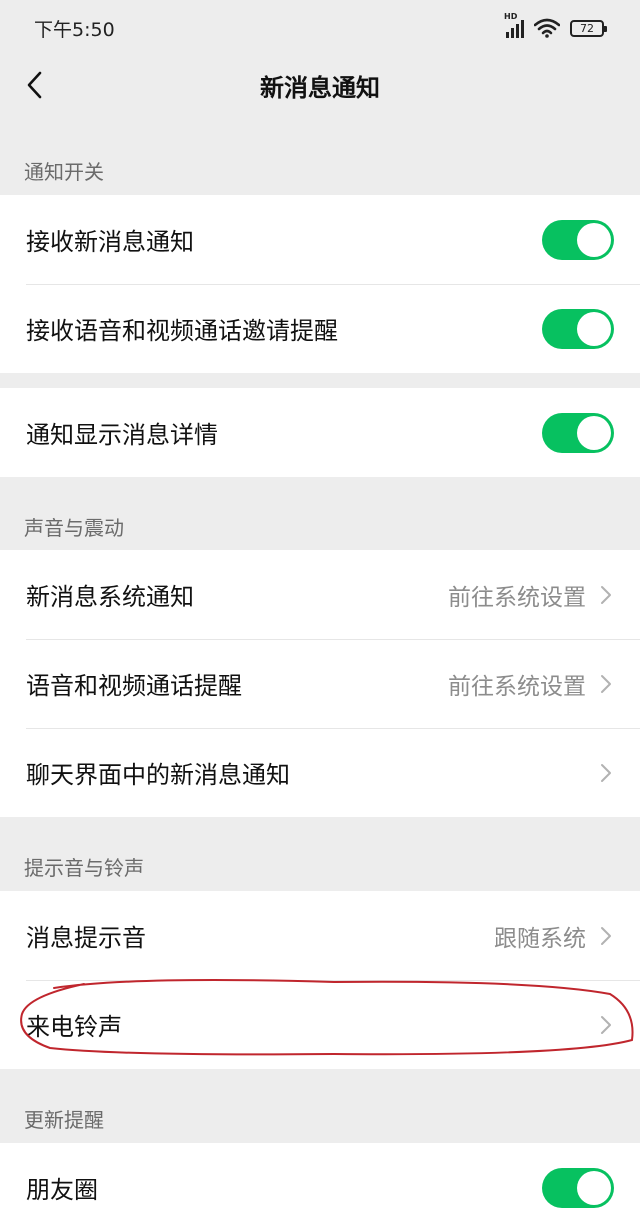 The height and width of the screenshot is (1232, 640). Describe the element at coordinates (578, 1187) in the screenshot. I see `moments-toggle` at that location.